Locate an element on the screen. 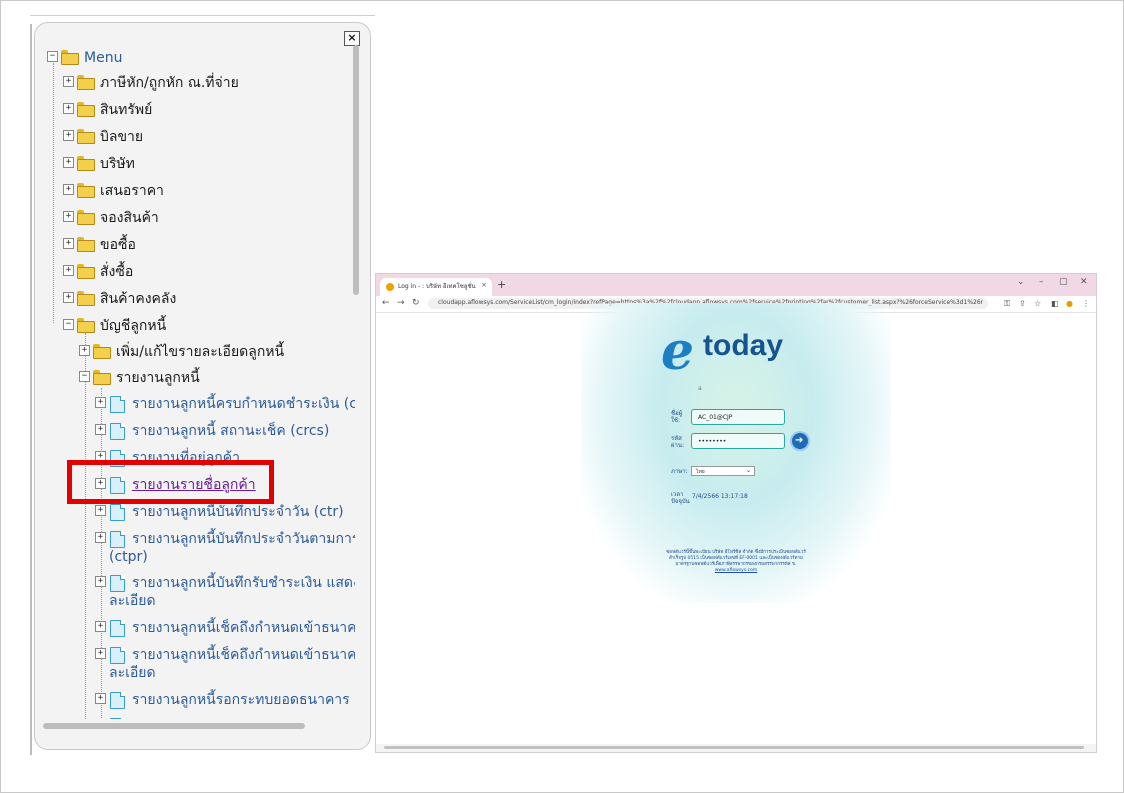  key-icon: ⚿ is located at coordinates (1007, 304).